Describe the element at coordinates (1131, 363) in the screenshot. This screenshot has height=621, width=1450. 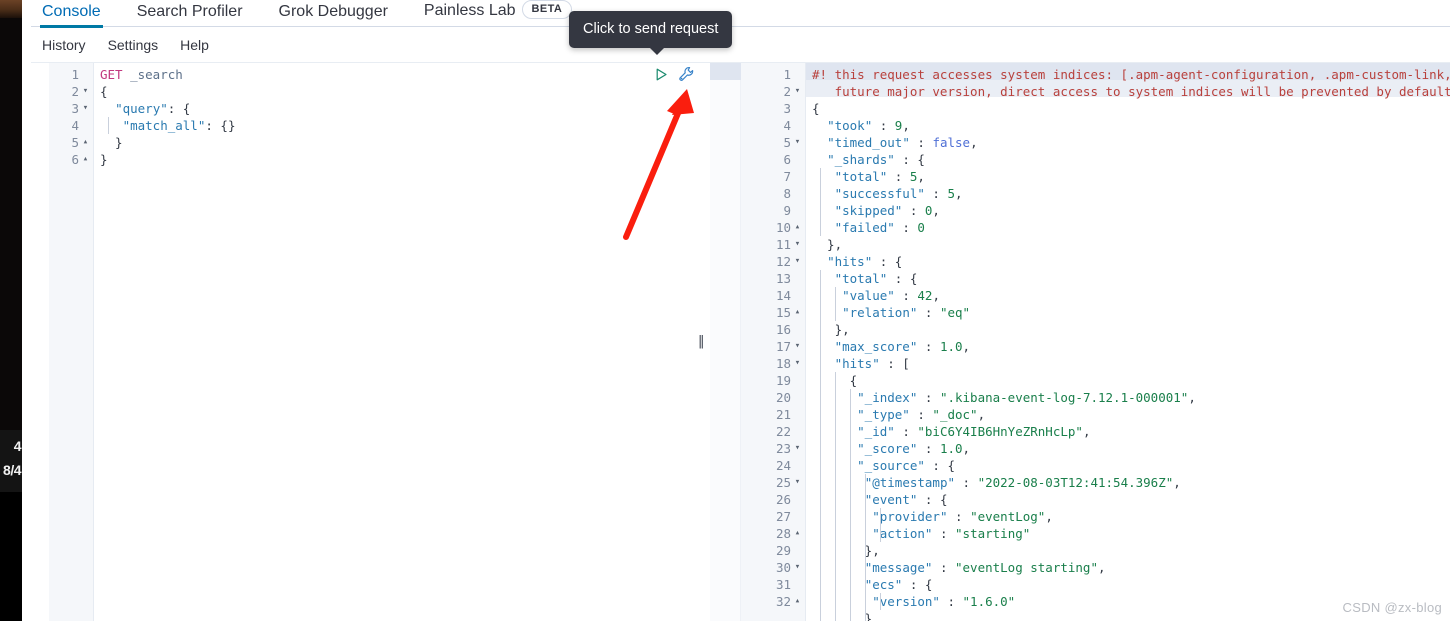
I see `code-line: "hits" : [` at that location.